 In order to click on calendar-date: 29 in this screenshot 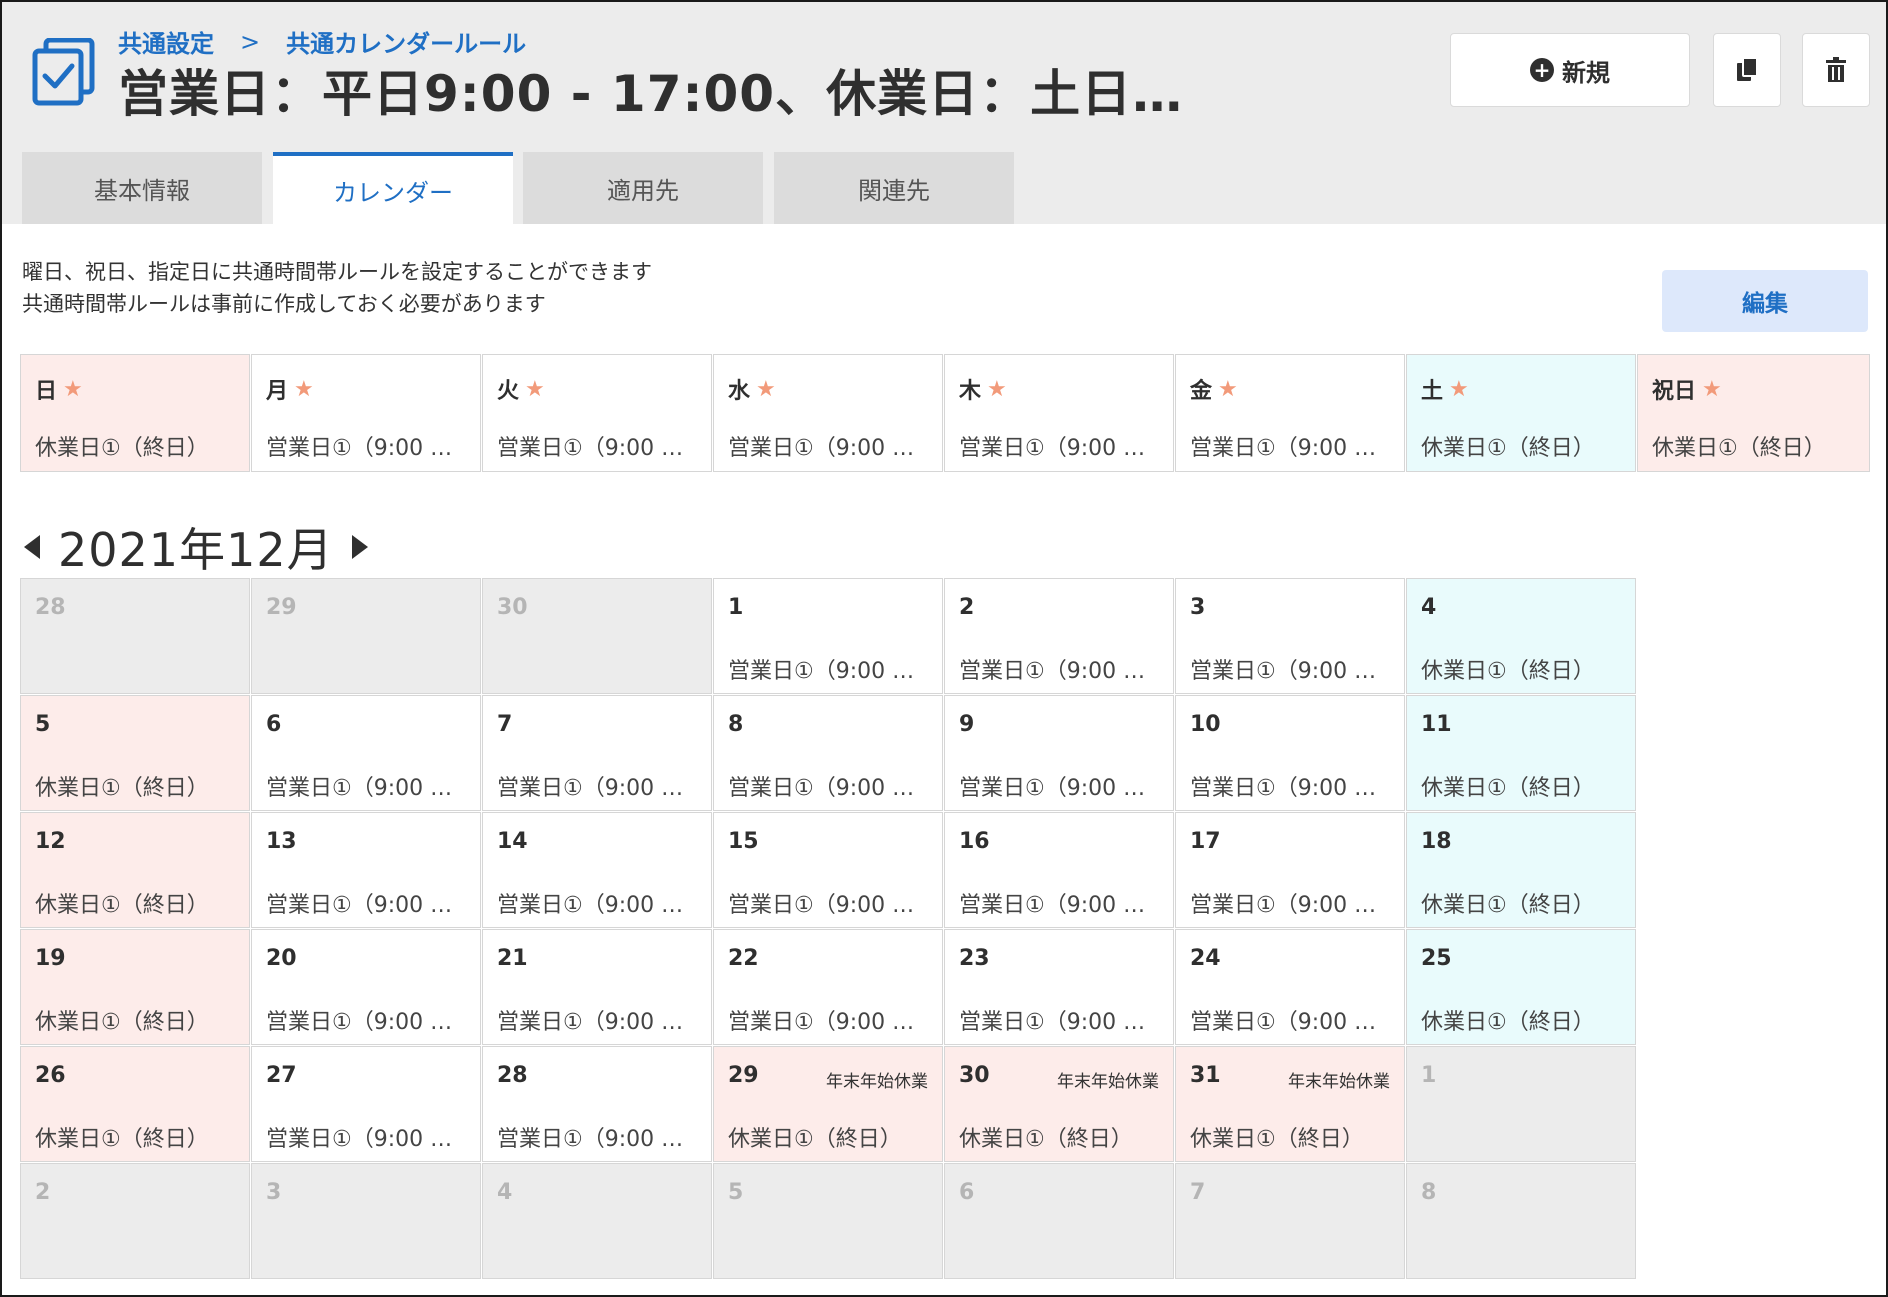, I will do `click(743, 1075)`.